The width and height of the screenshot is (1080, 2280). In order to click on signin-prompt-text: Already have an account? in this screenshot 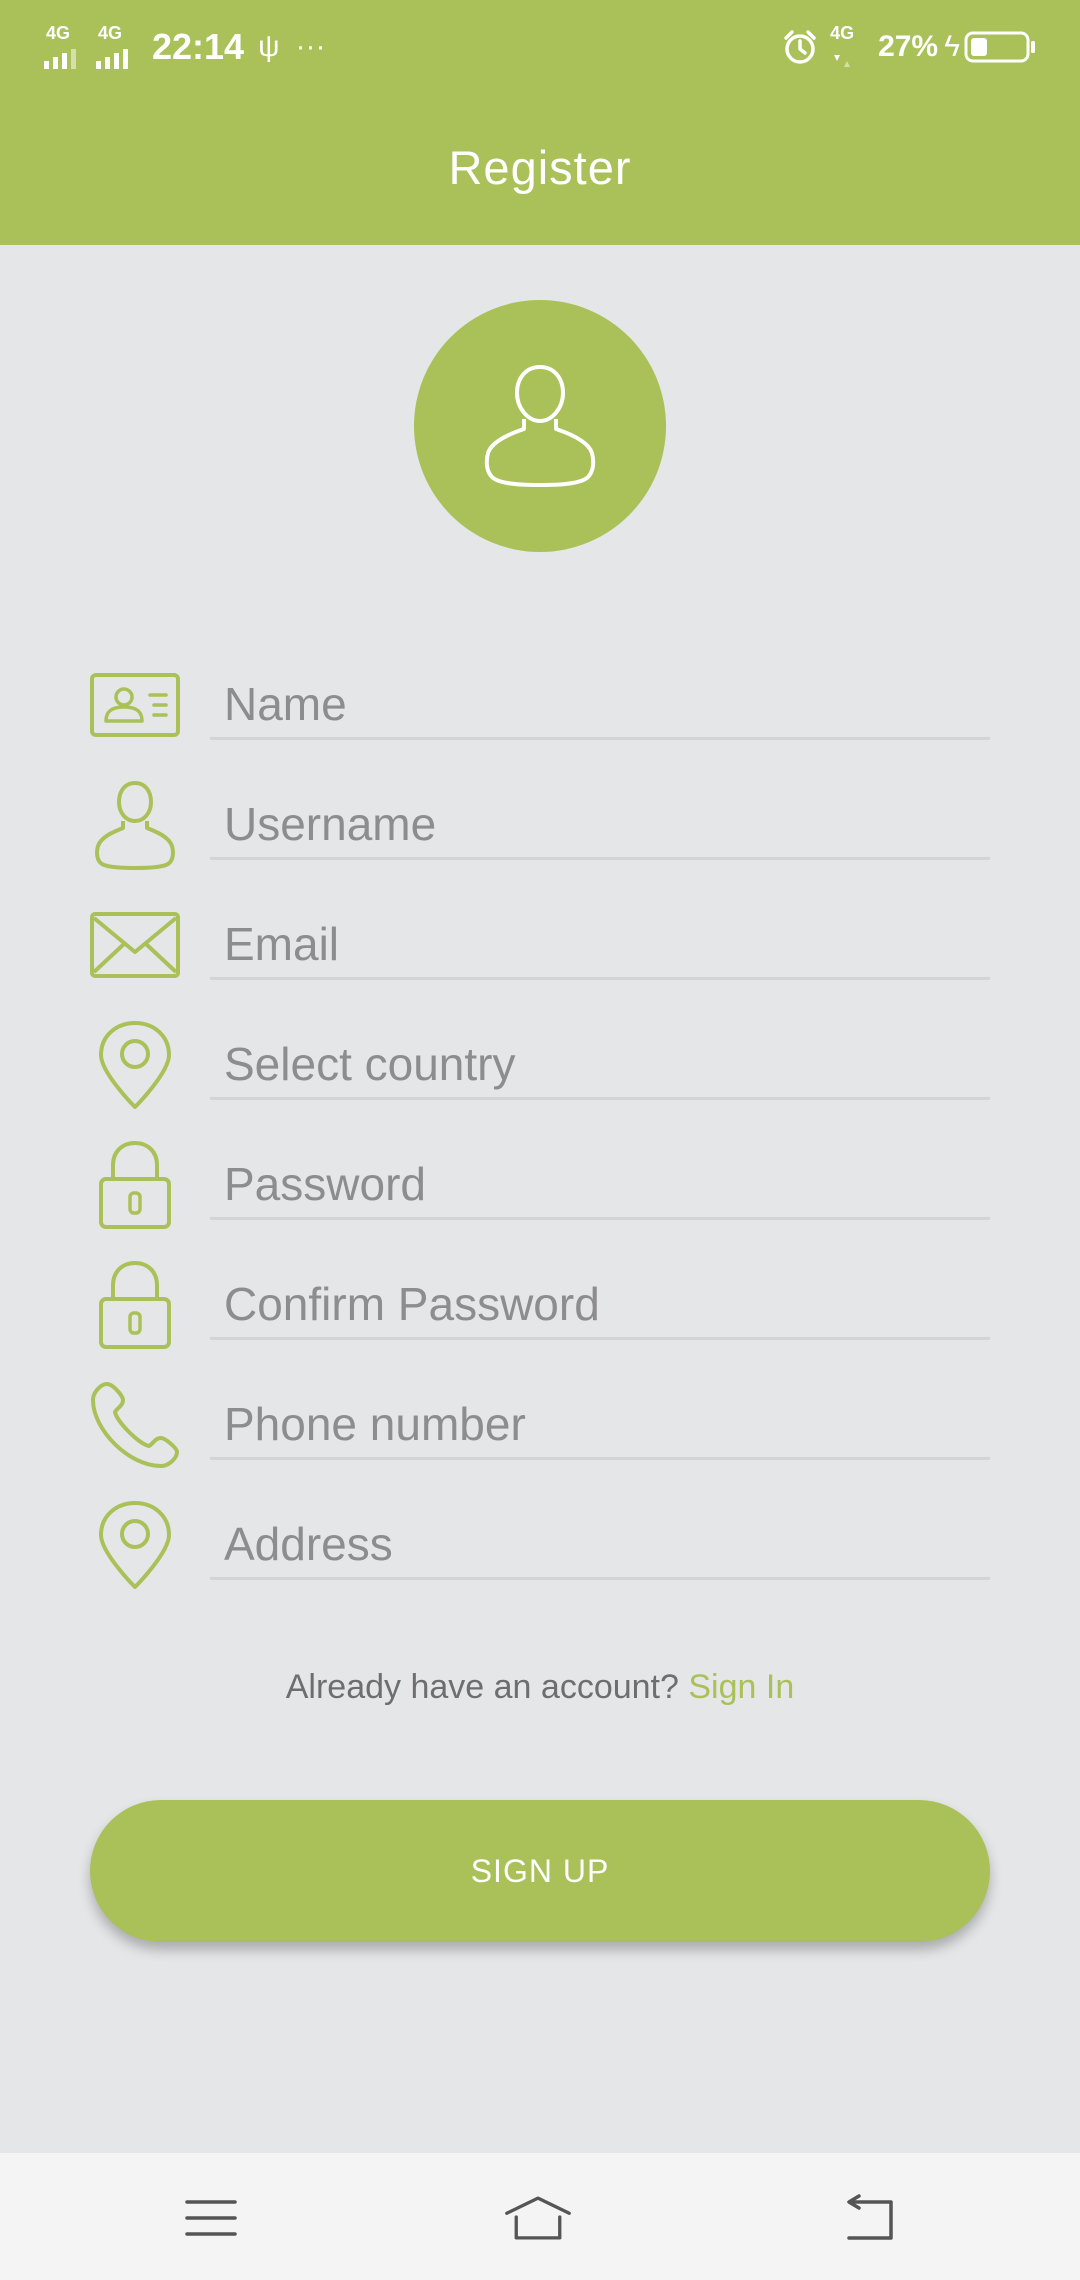, I will do `click(482, 1687)`.